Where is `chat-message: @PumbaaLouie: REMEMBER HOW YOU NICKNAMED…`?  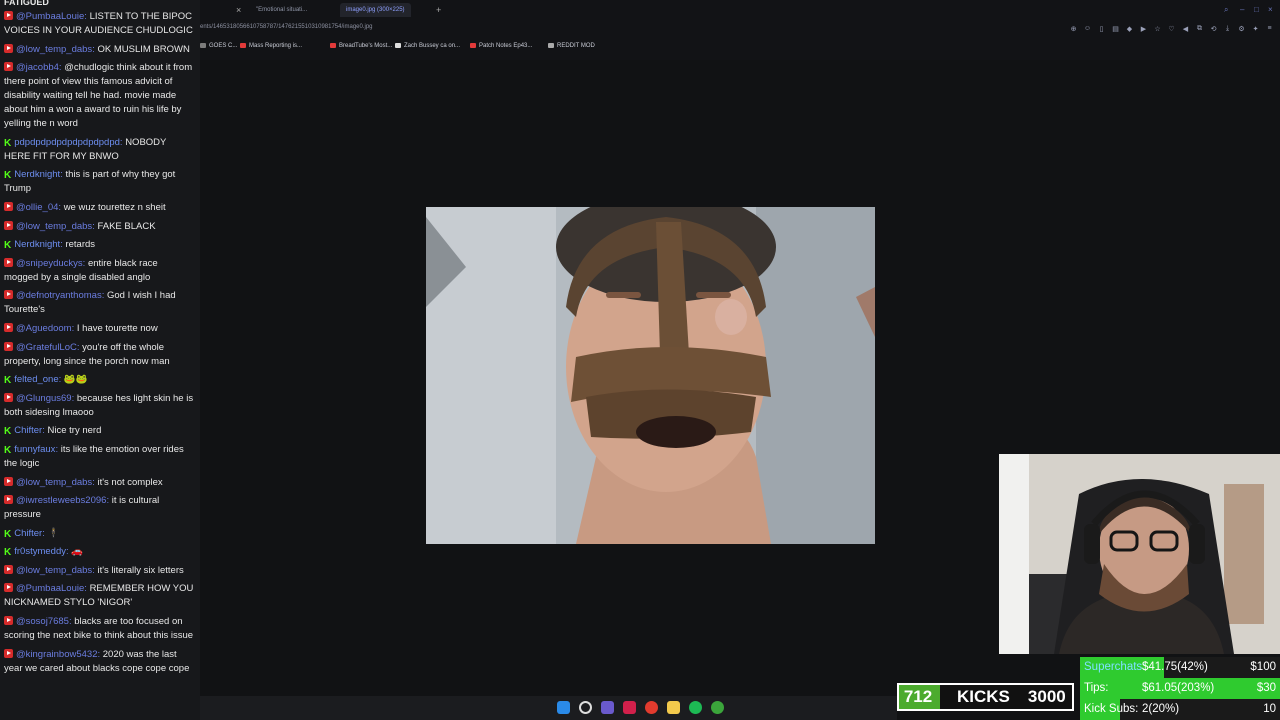
chat-message: @PumbaaLouie: REMEMBER HOW YOU NICKNAMED… is located at coordinates (99, 596).